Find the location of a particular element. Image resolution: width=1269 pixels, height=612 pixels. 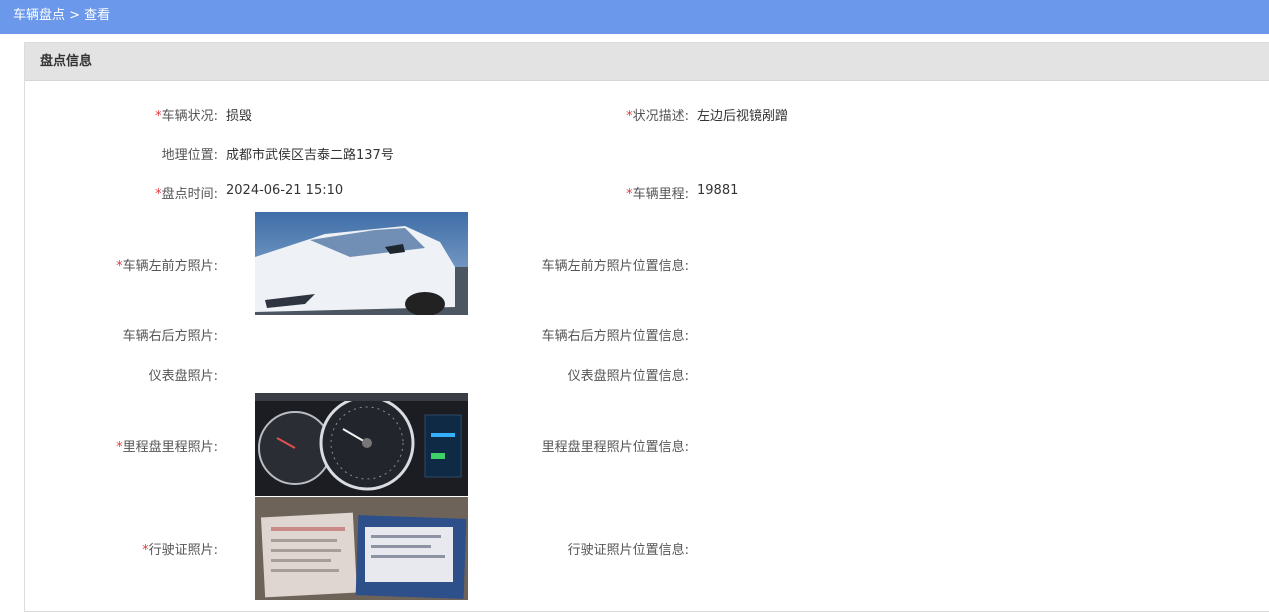

front-left-car-photo is located at coordinates (361, 263).